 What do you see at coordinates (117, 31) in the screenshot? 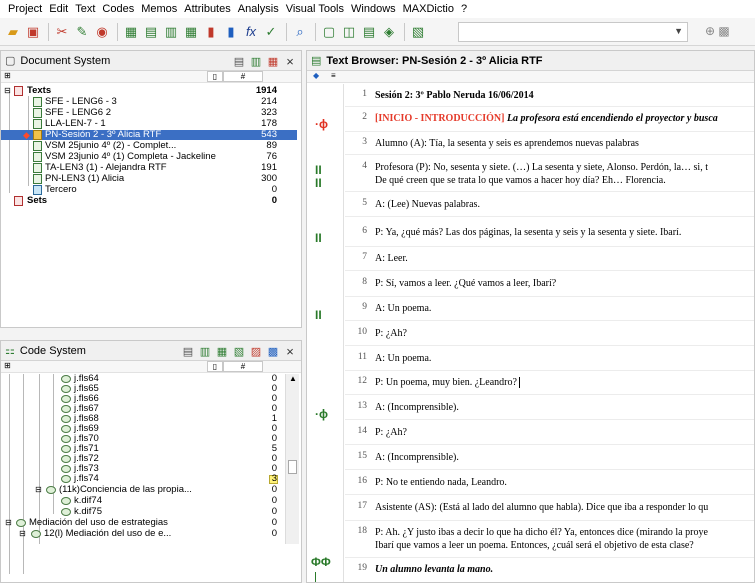
I see `toolbar-divider` at bounding box center [117, 31].